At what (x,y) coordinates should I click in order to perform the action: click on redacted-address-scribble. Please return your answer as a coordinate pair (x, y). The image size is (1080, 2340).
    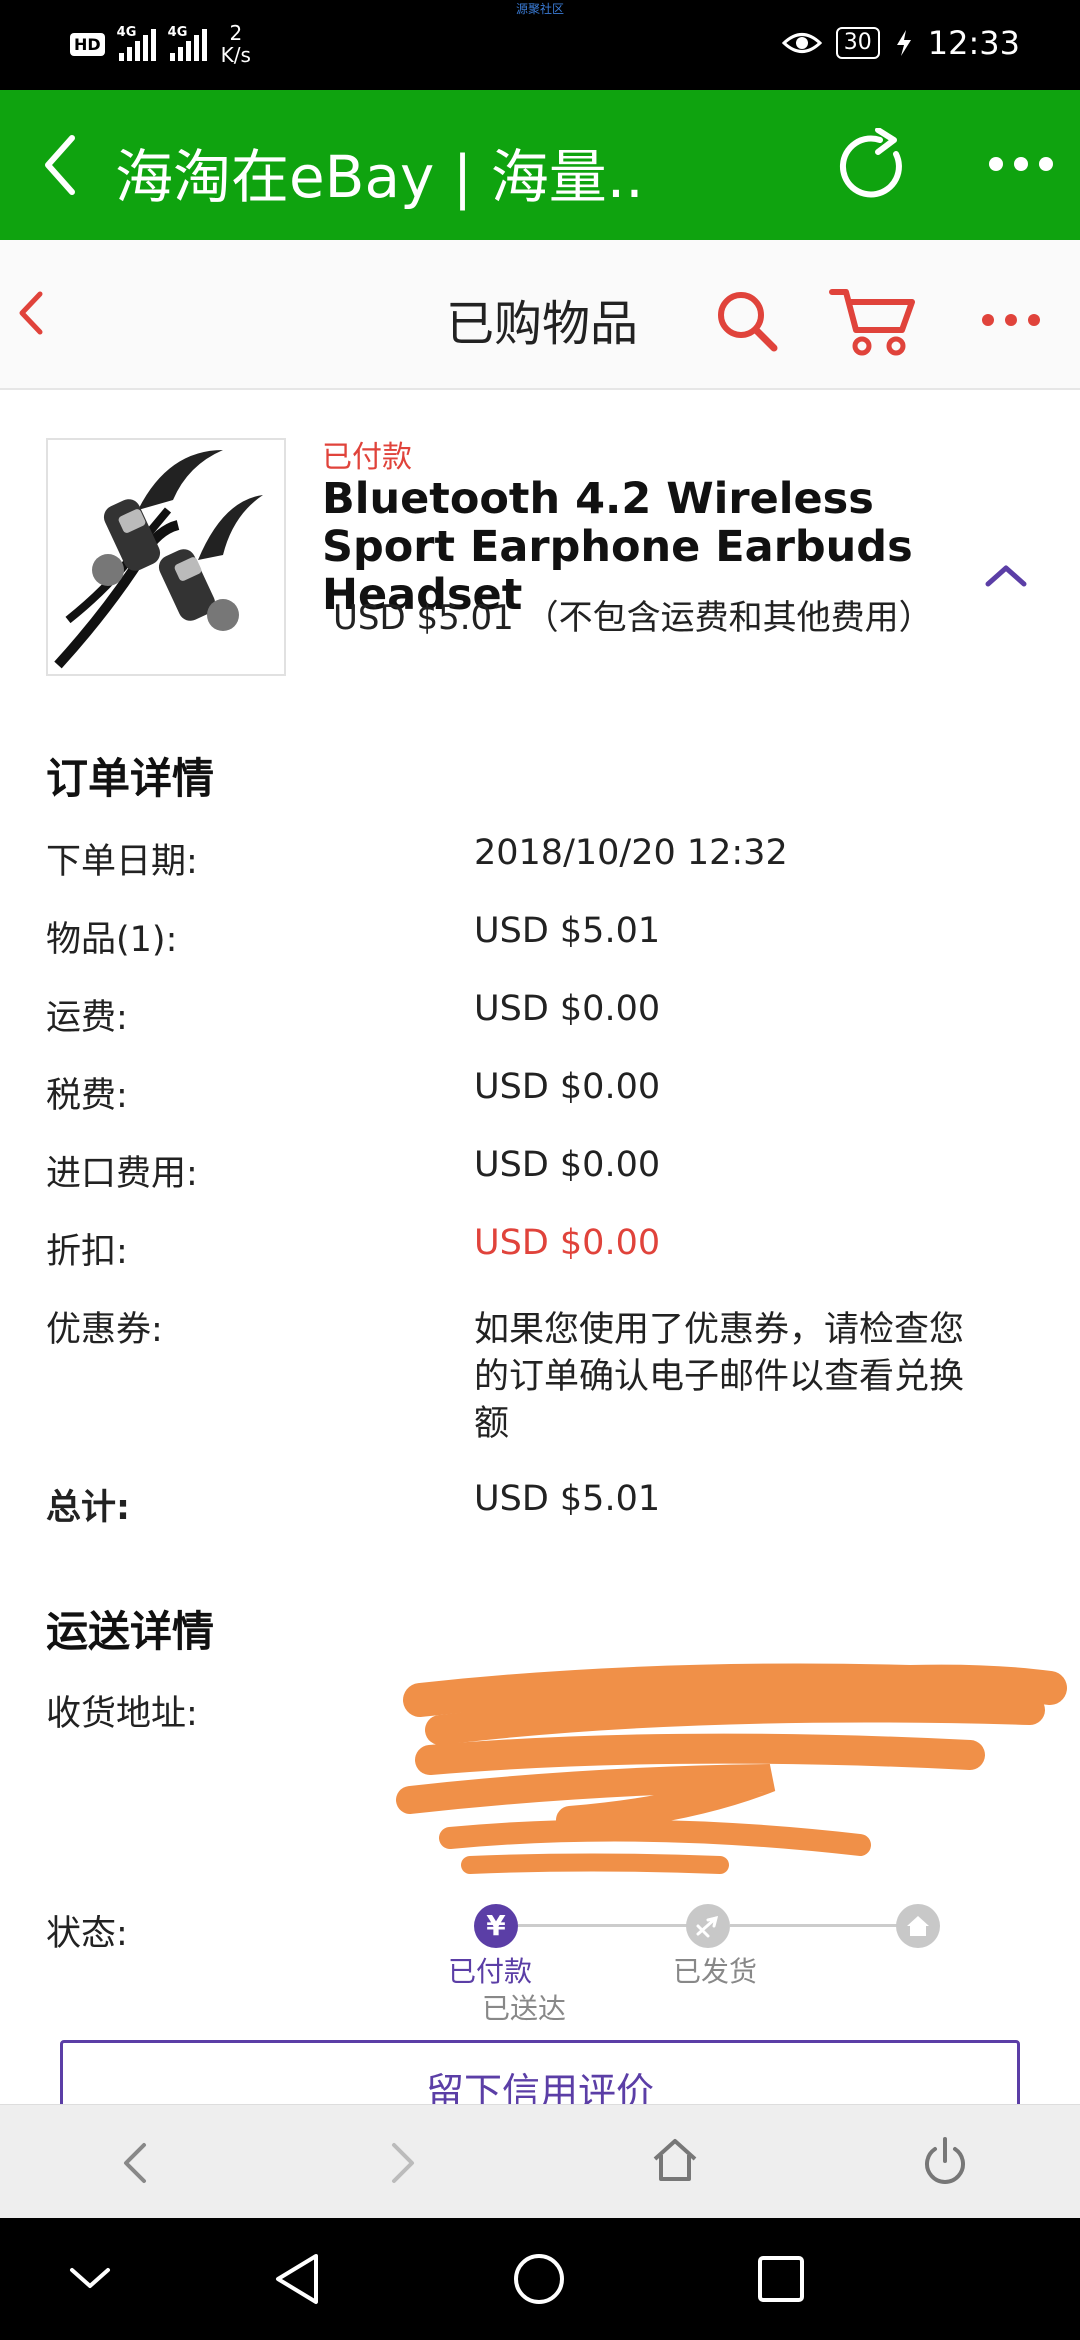
    Looking at the image, I should click on (731, 1768).